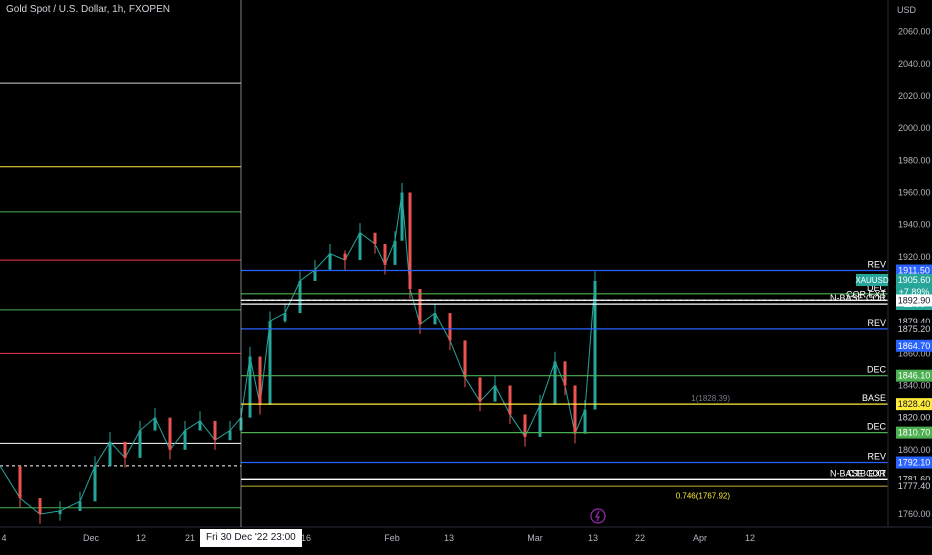 This screenshot has width=932, height=555. Describe the element at coordinates (914, 486) in the screenshot. I see `price-tag-text: 1777.40` at that location.